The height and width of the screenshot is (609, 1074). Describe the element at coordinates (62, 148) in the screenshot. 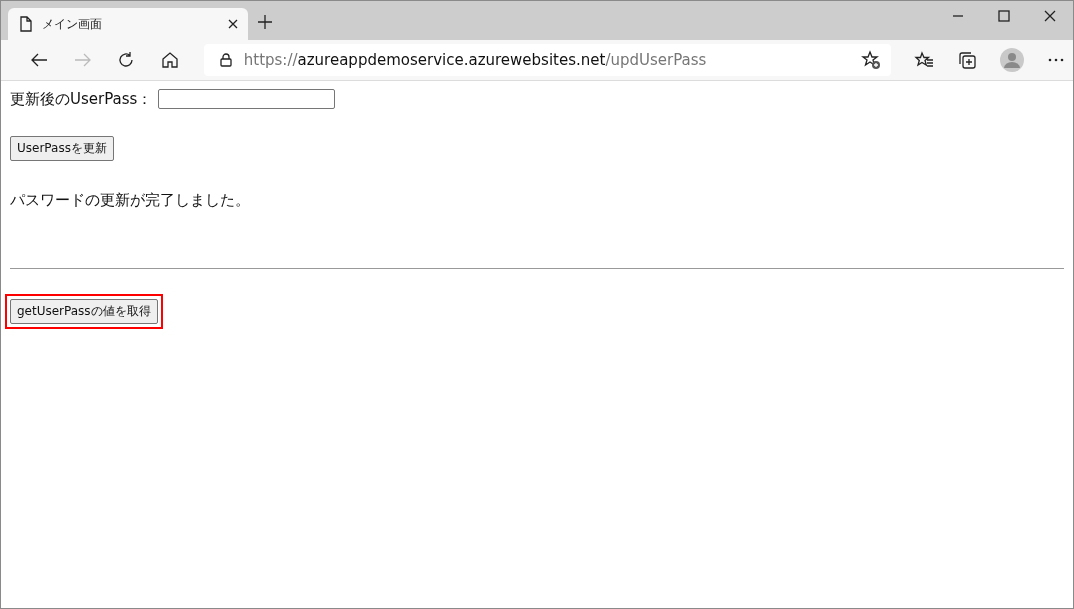

I see `update-button: UserPassを更新` at that location.